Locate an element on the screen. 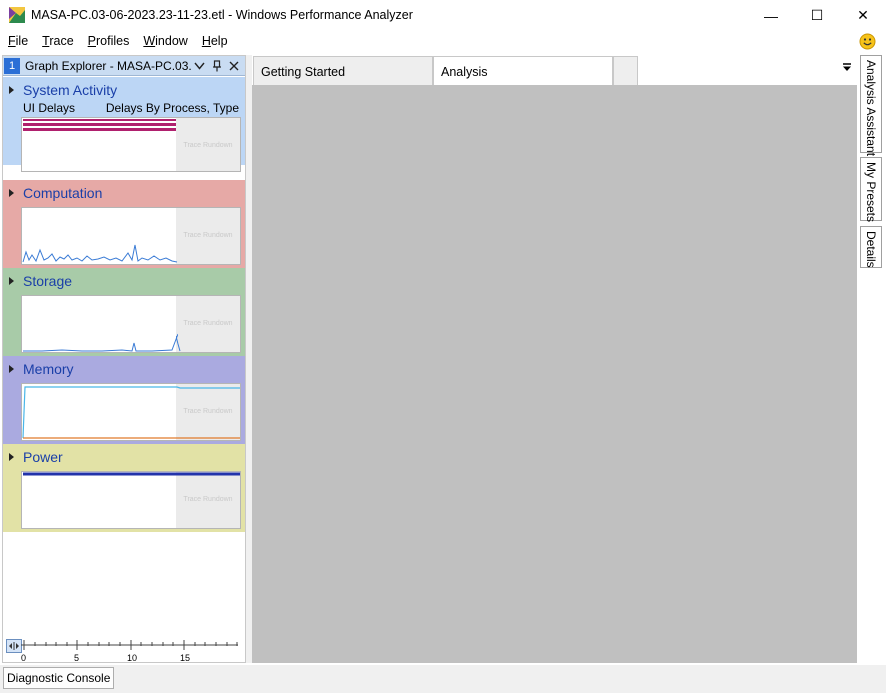 The image size is (886, 693). cpu-usage-line is located at coordinates (100, 253).